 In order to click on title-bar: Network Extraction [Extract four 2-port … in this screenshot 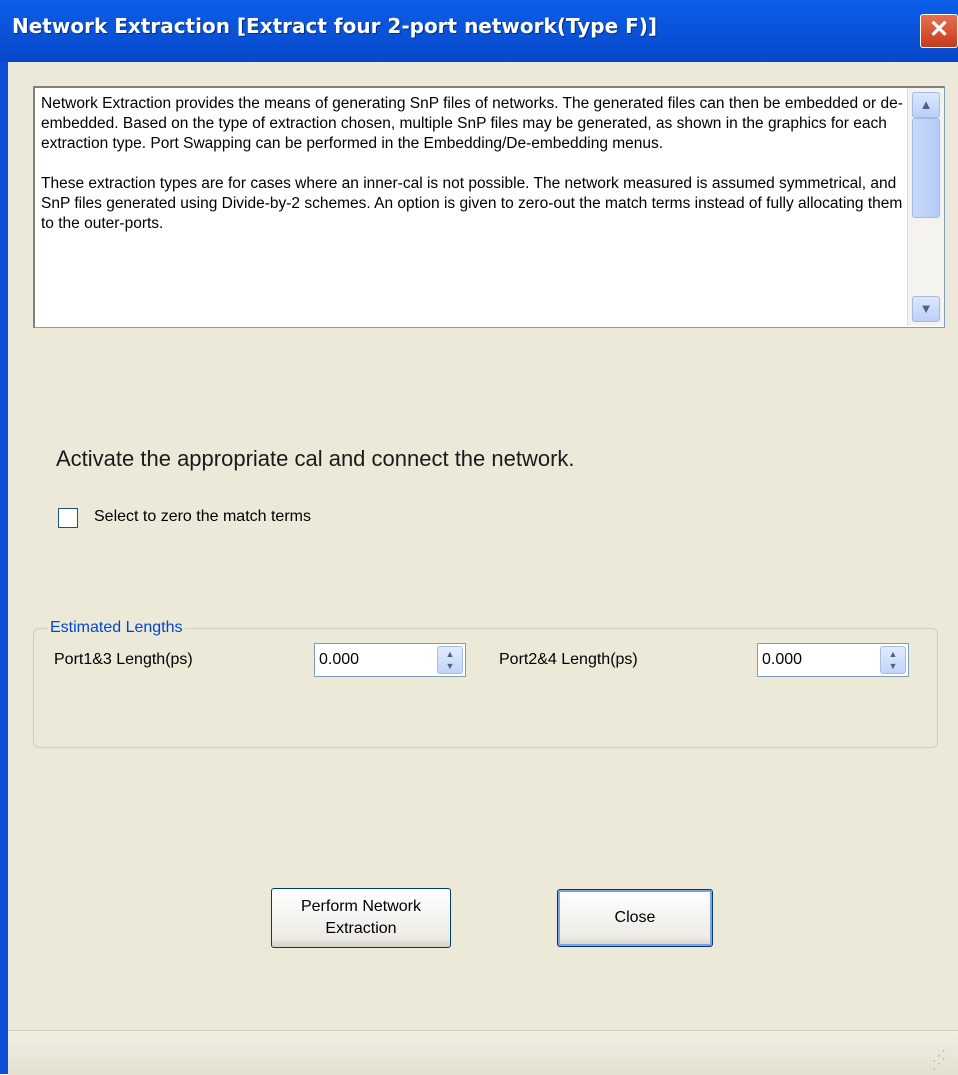, I will do `click(479, 31)`.